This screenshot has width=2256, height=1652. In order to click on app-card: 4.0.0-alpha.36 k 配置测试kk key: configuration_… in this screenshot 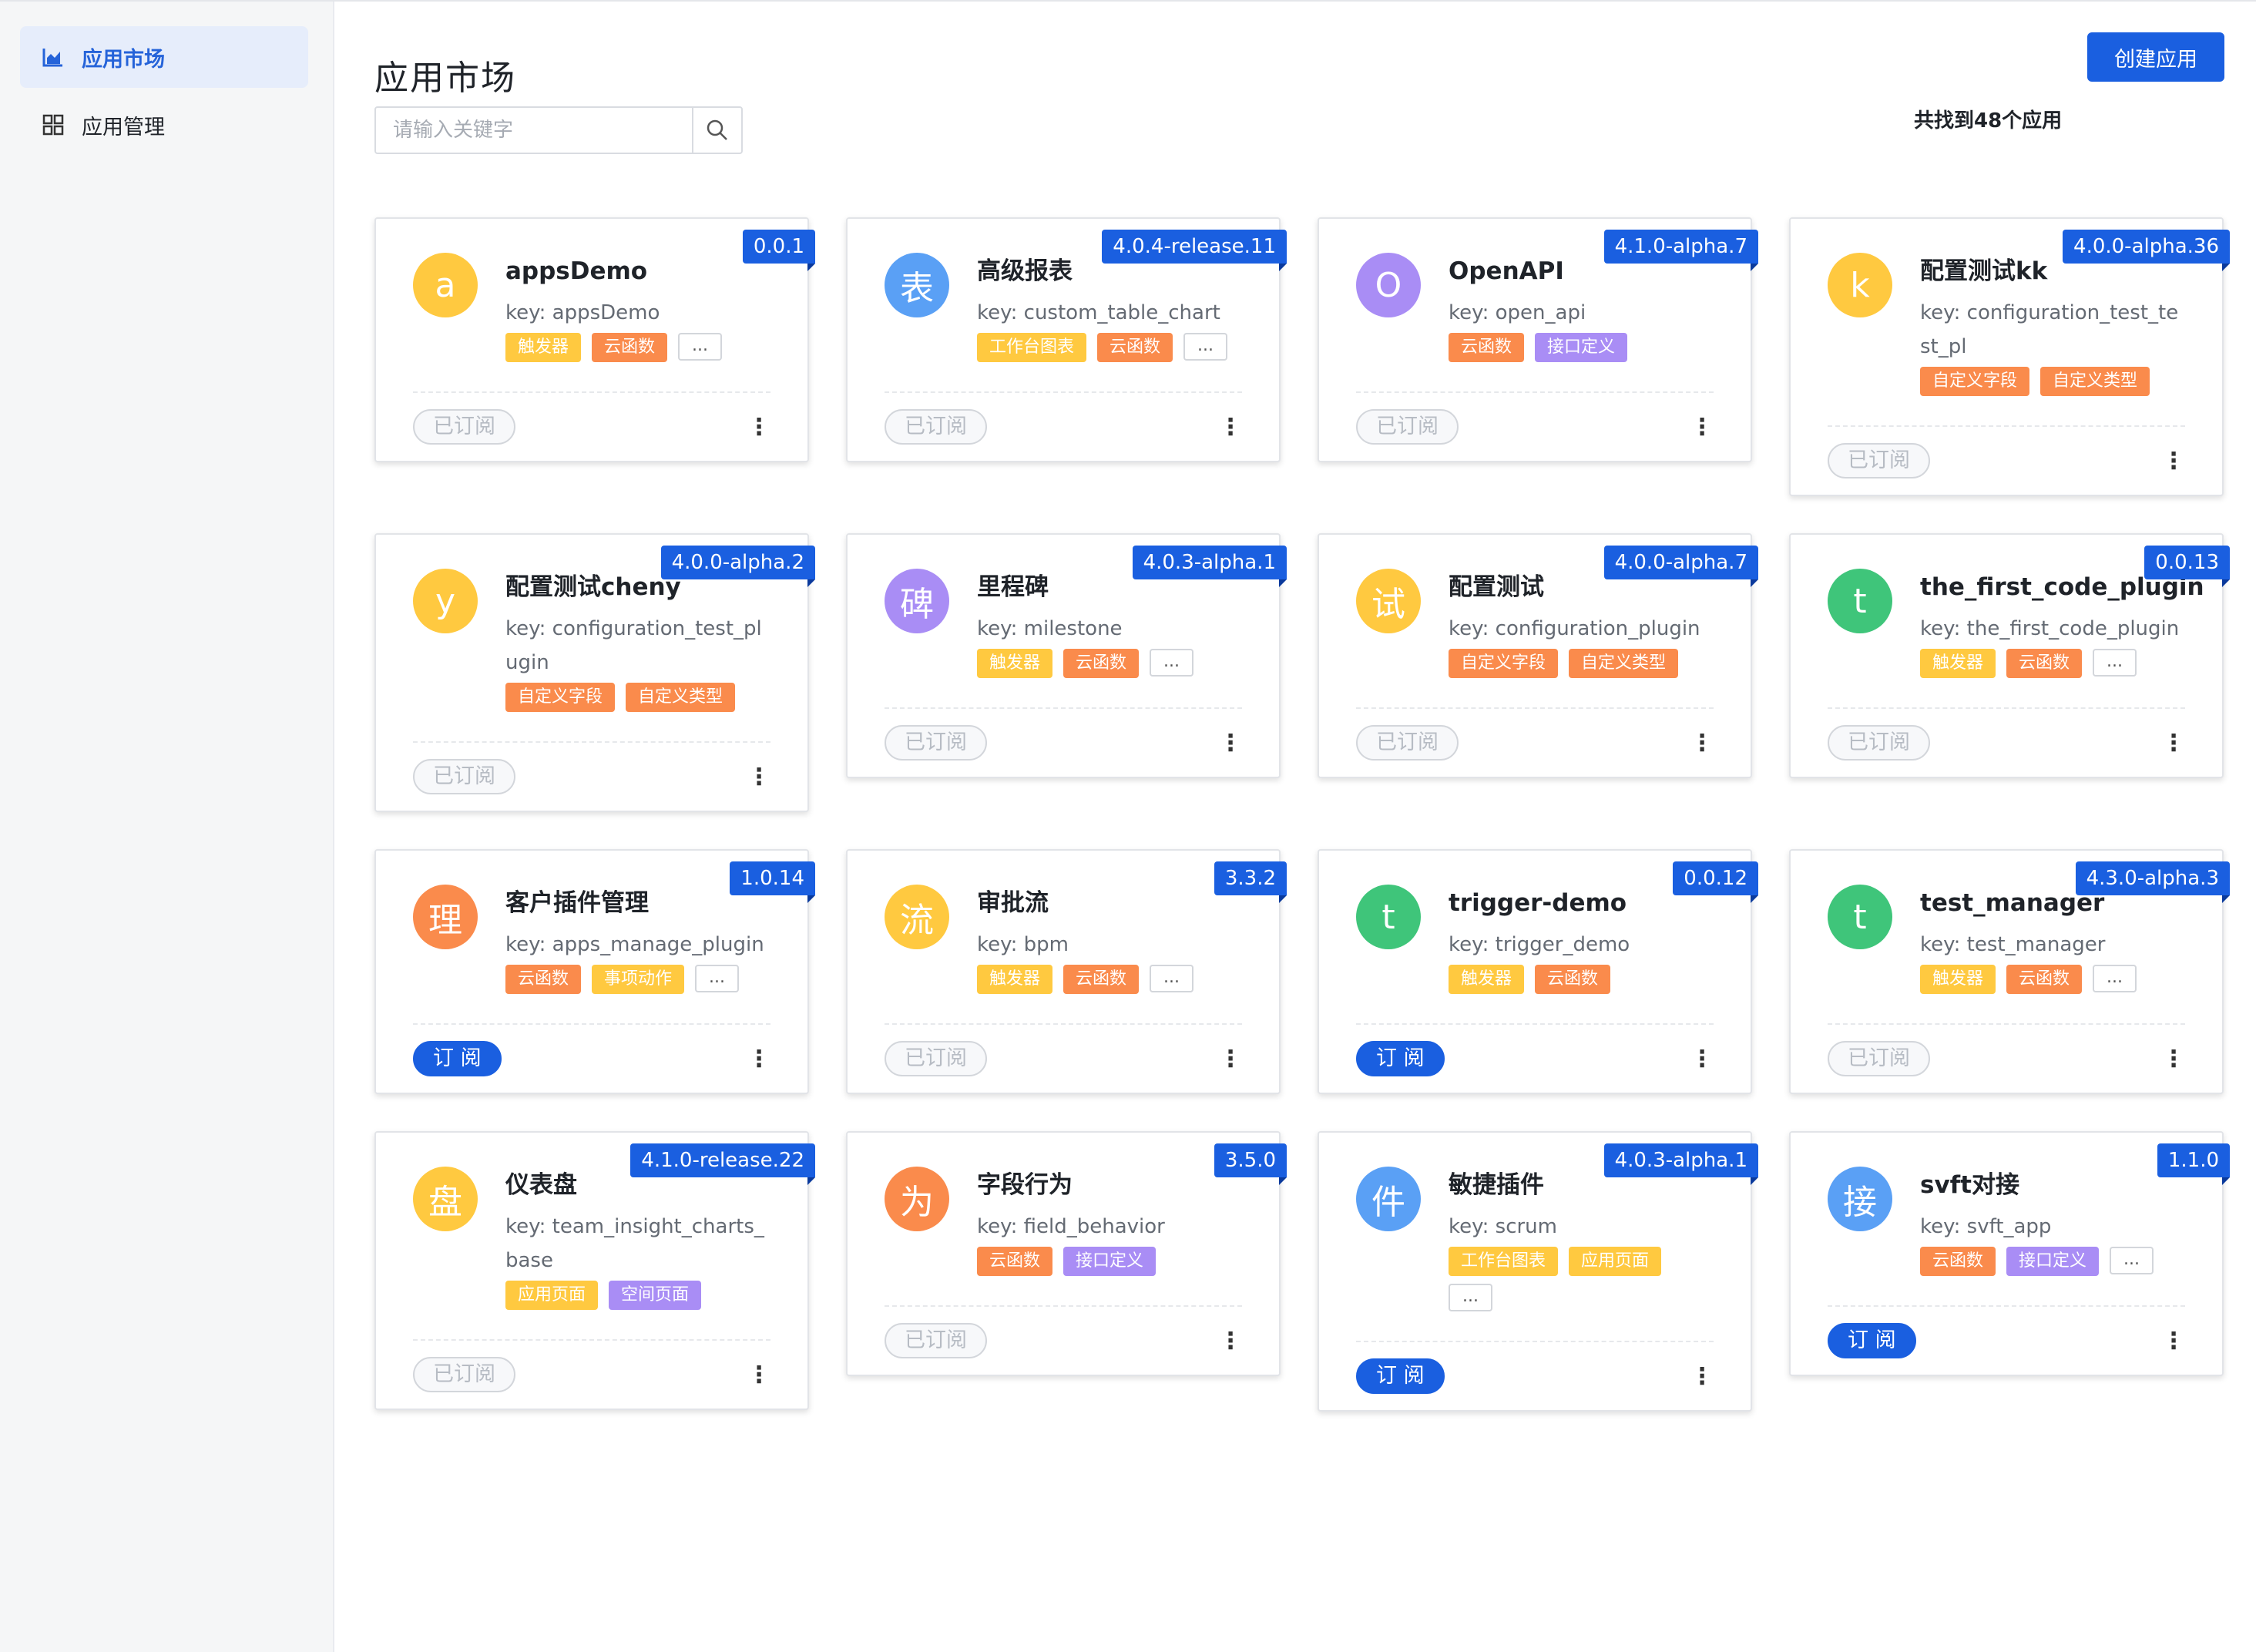, I will do `click(2009, 356)`.